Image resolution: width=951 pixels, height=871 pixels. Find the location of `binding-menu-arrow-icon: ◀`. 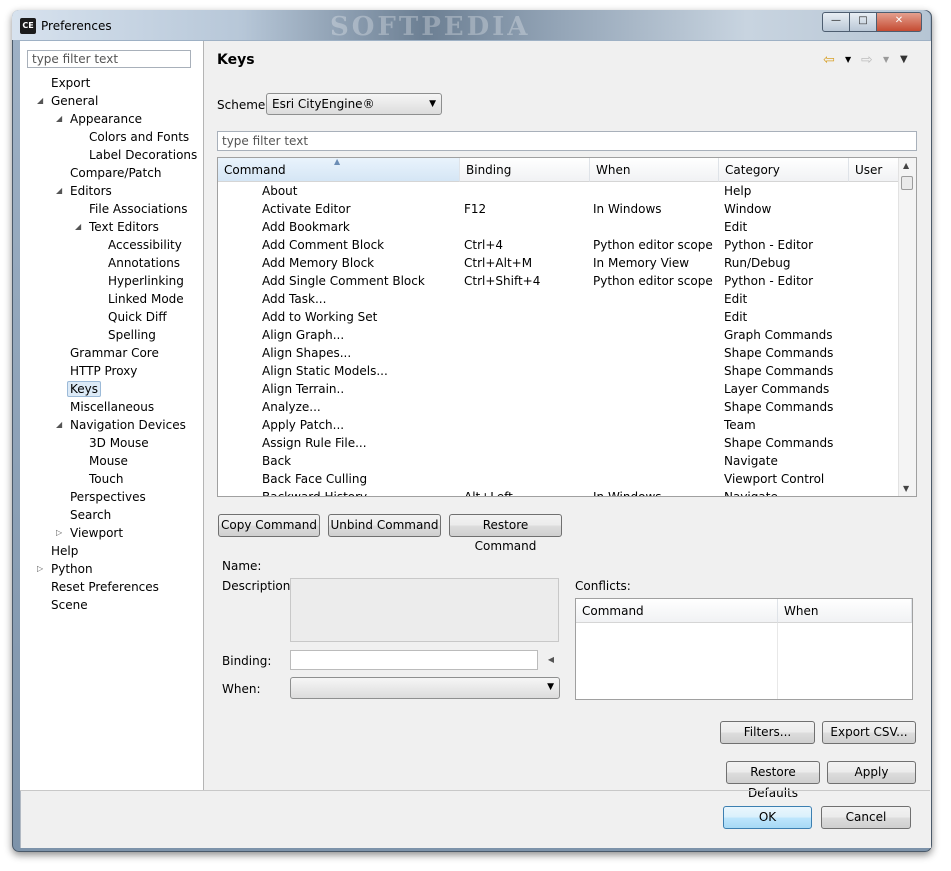

binding-menu-arrow-icon: ◀ is located at coordinates (551, 660).